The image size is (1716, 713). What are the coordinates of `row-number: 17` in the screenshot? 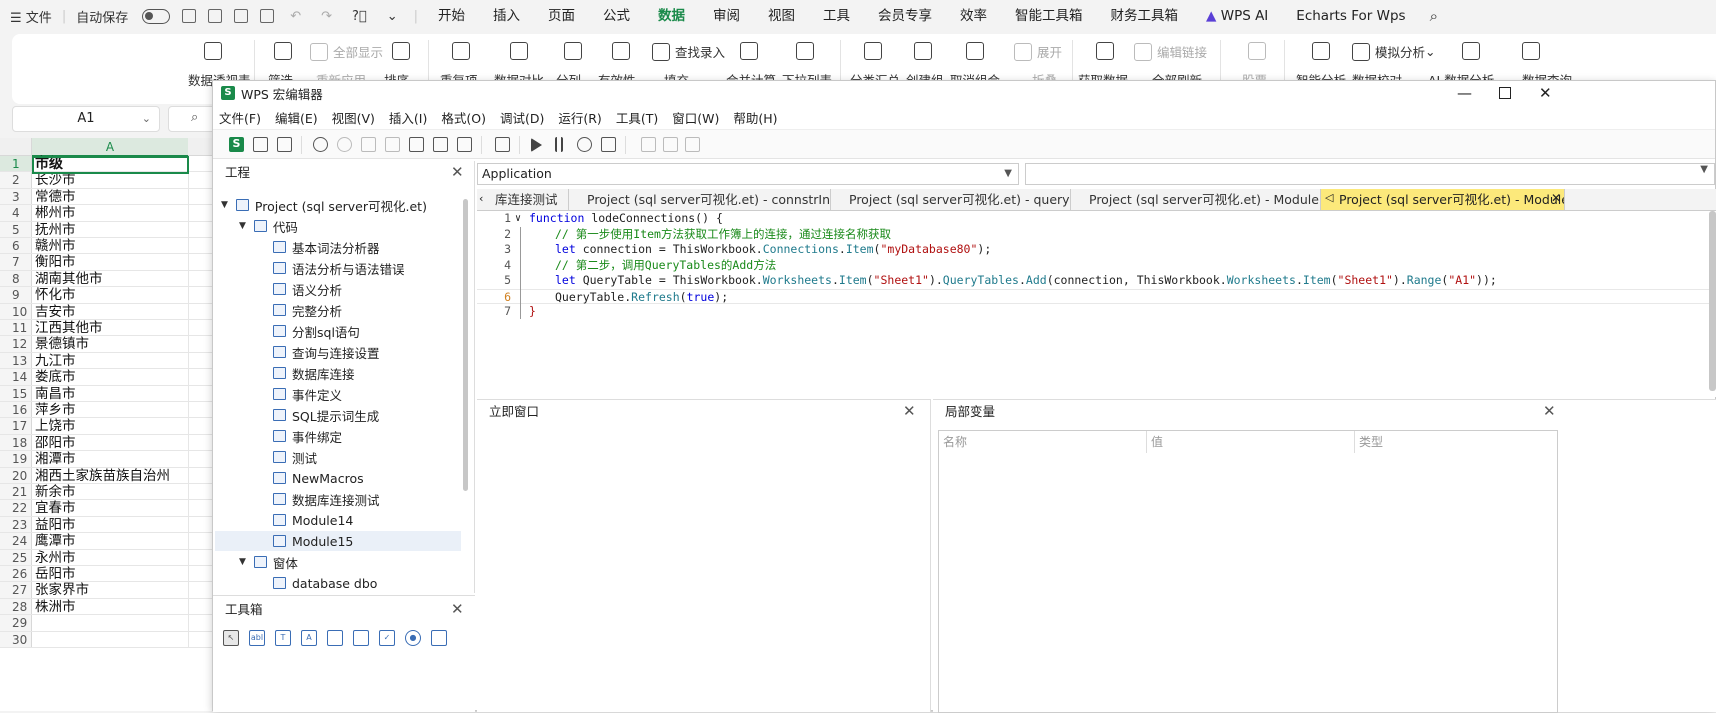 It's located at (16, 426).